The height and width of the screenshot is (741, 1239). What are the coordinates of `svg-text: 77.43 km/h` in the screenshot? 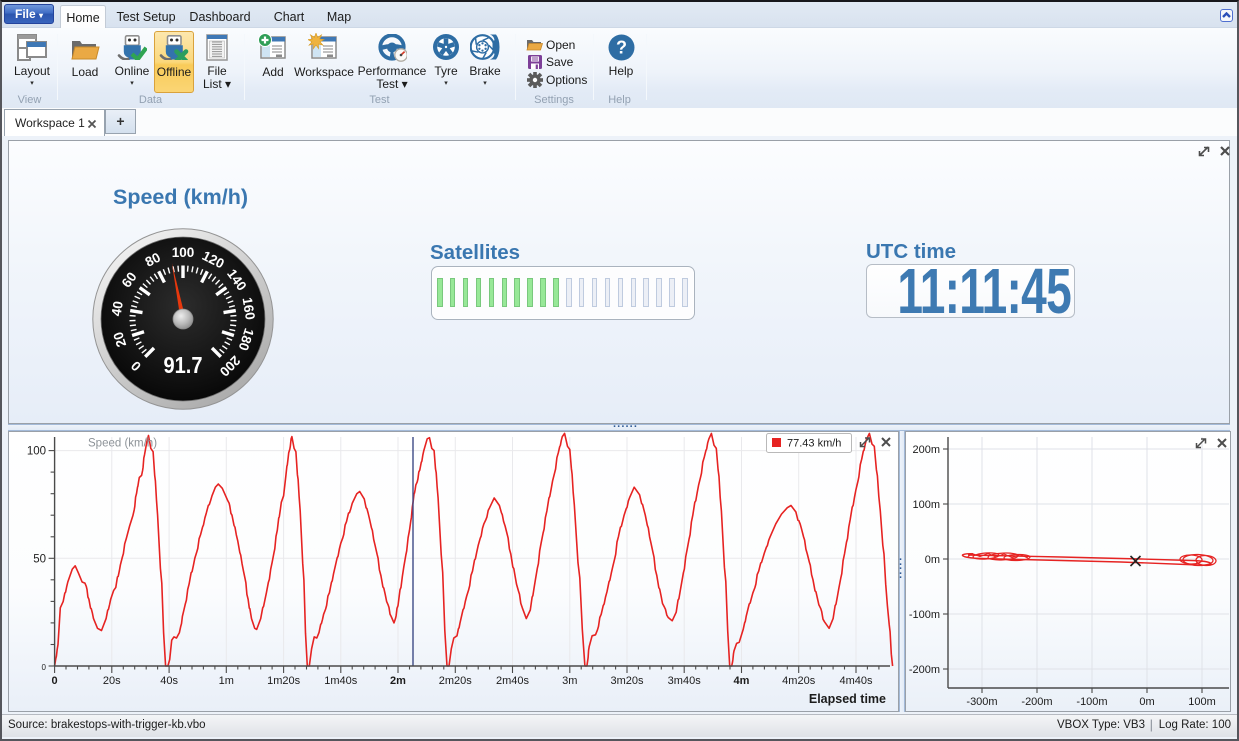 It's located at (814, 444).